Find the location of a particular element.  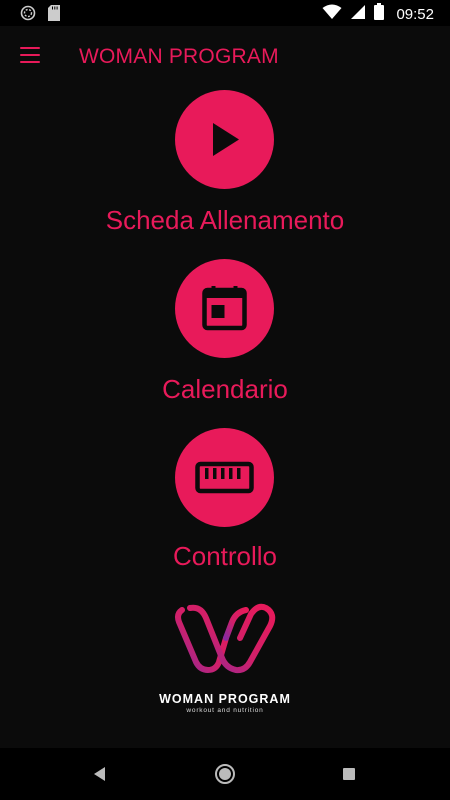

calendar-button is located at coordinates (224, 308).